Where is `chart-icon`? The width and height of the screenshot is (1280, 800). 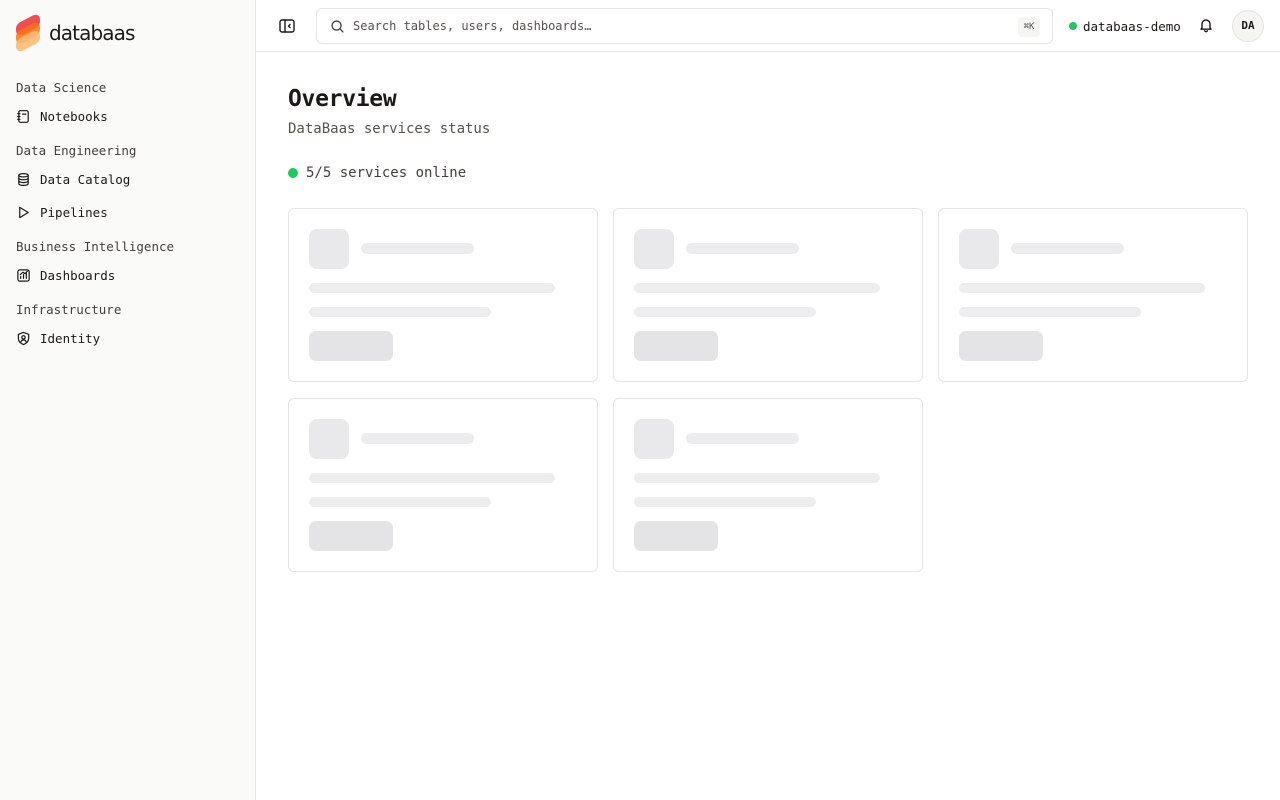
chart-icon is located at coordinates (23, 275).